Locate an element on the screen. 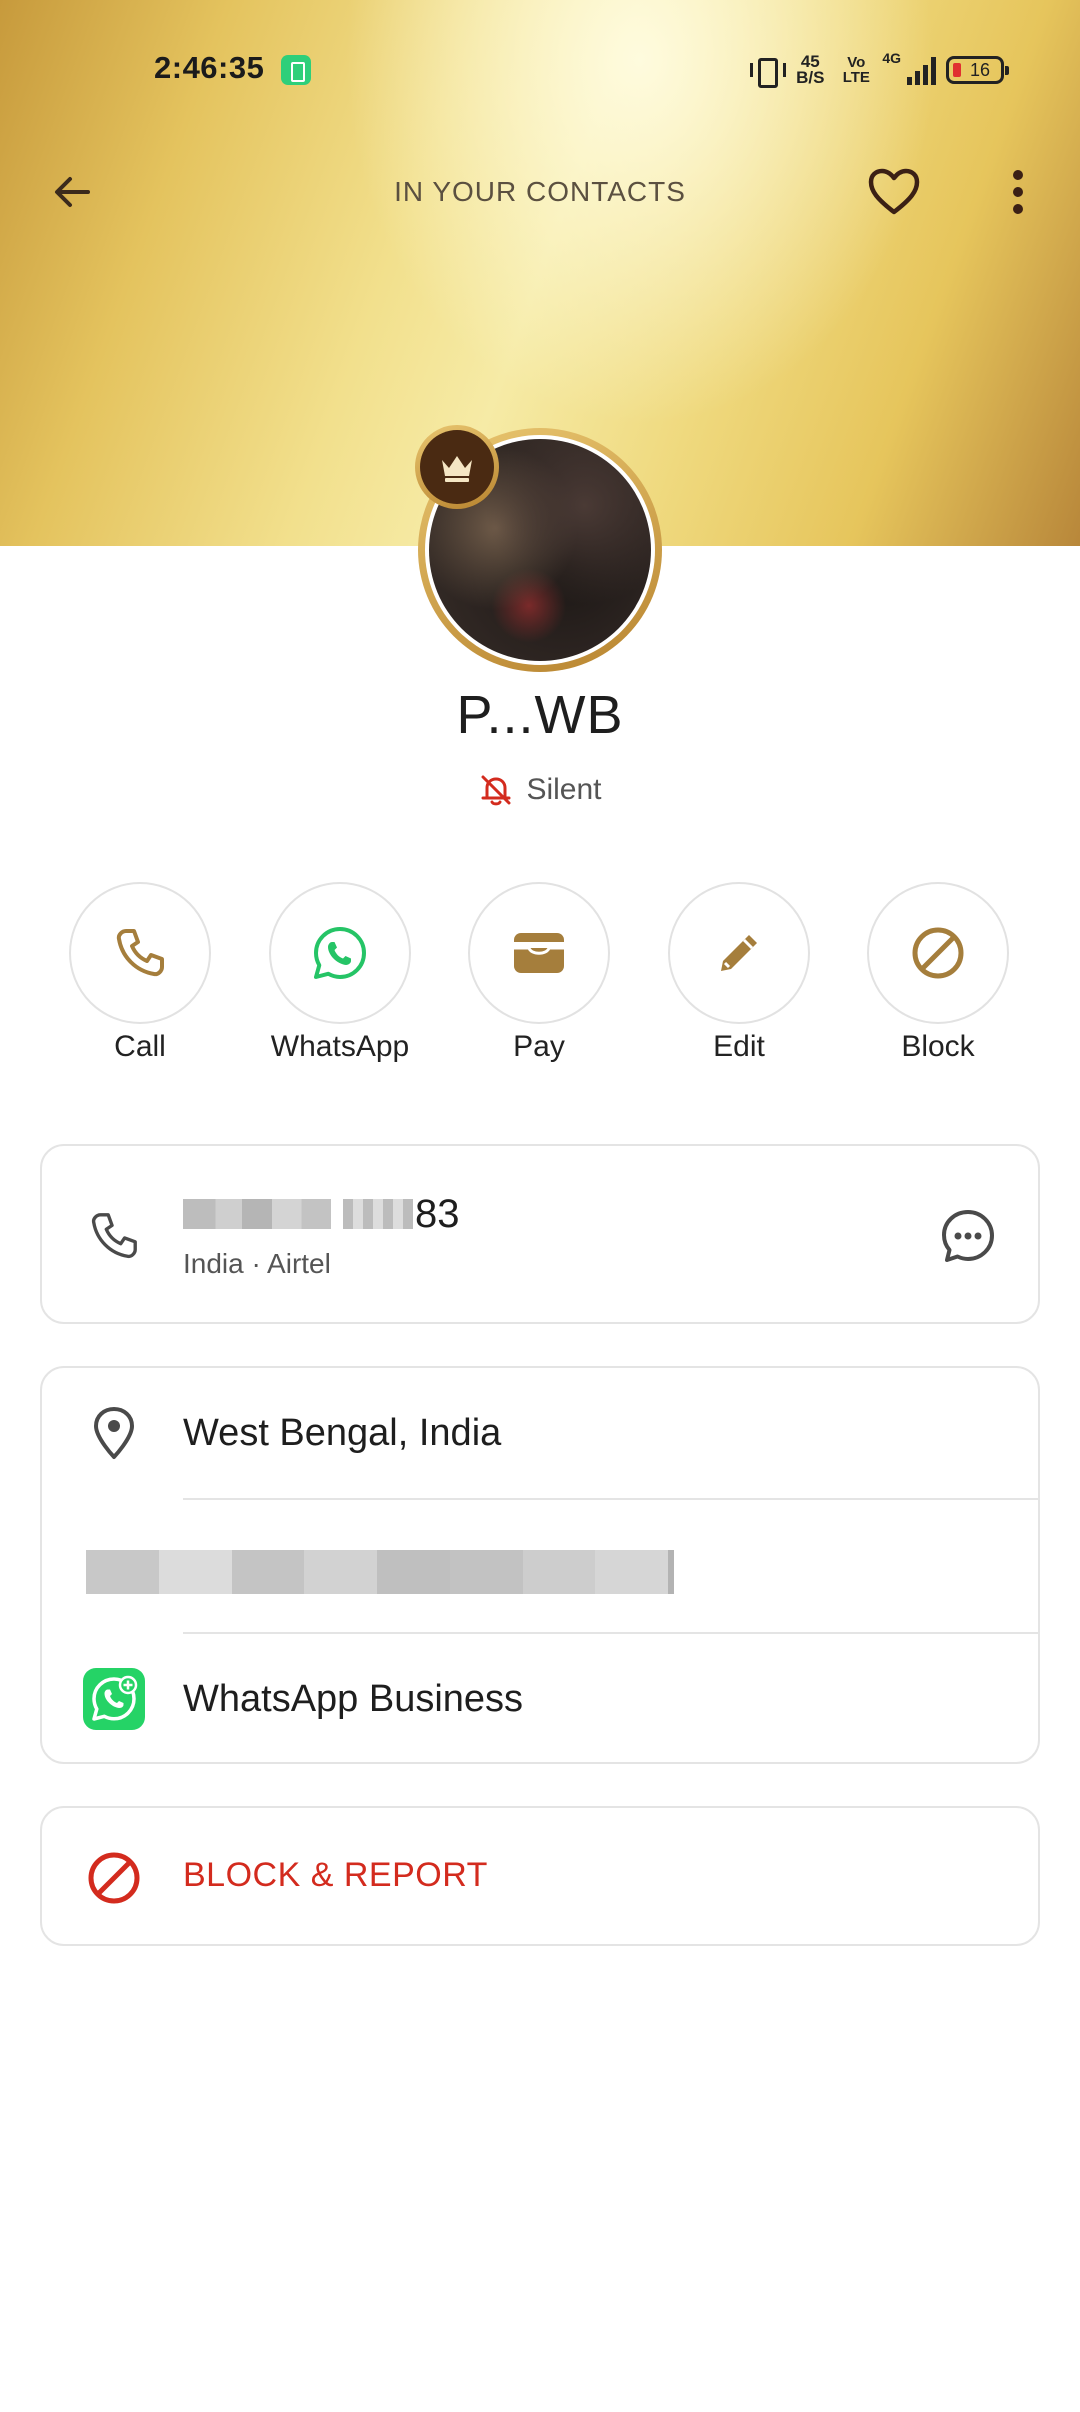 This screenshot has height=2412, width=1080. action-label: Edit is located at coordinates (739, 1046).